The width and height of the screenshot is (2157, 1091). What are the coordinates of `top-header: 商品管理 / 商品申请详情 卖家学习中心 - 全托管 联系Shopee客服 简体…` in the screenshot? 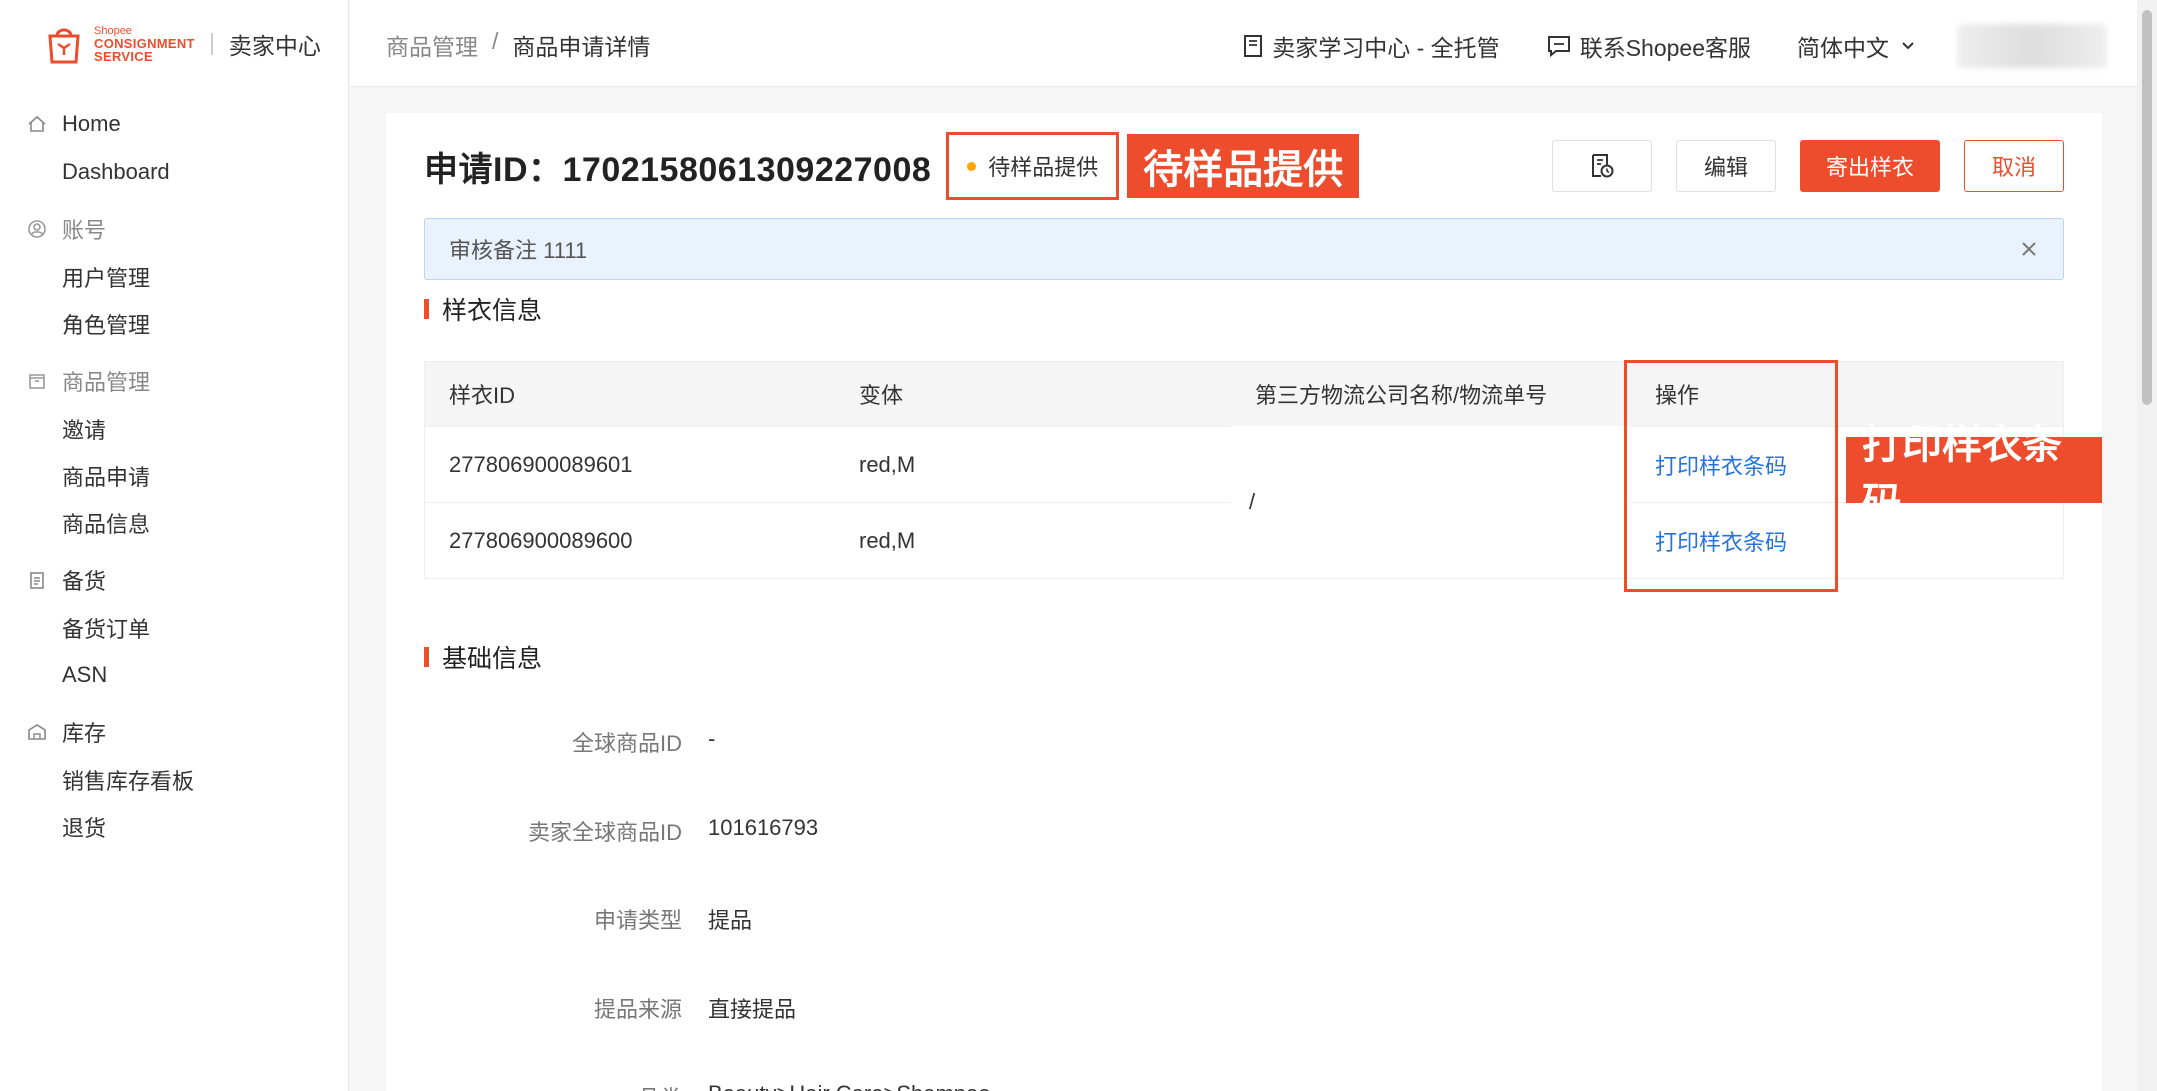 It's located at (1243, 43).